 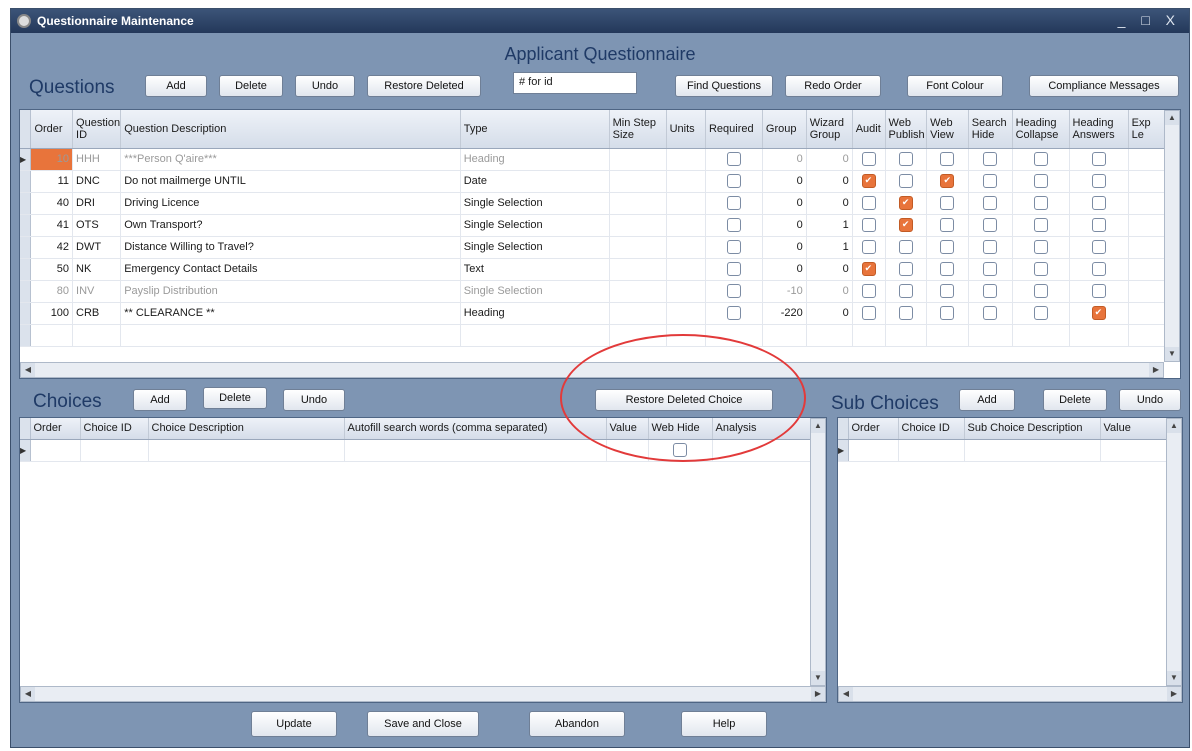 I want to click on choice-order-cell, so click(x=55, y=450).